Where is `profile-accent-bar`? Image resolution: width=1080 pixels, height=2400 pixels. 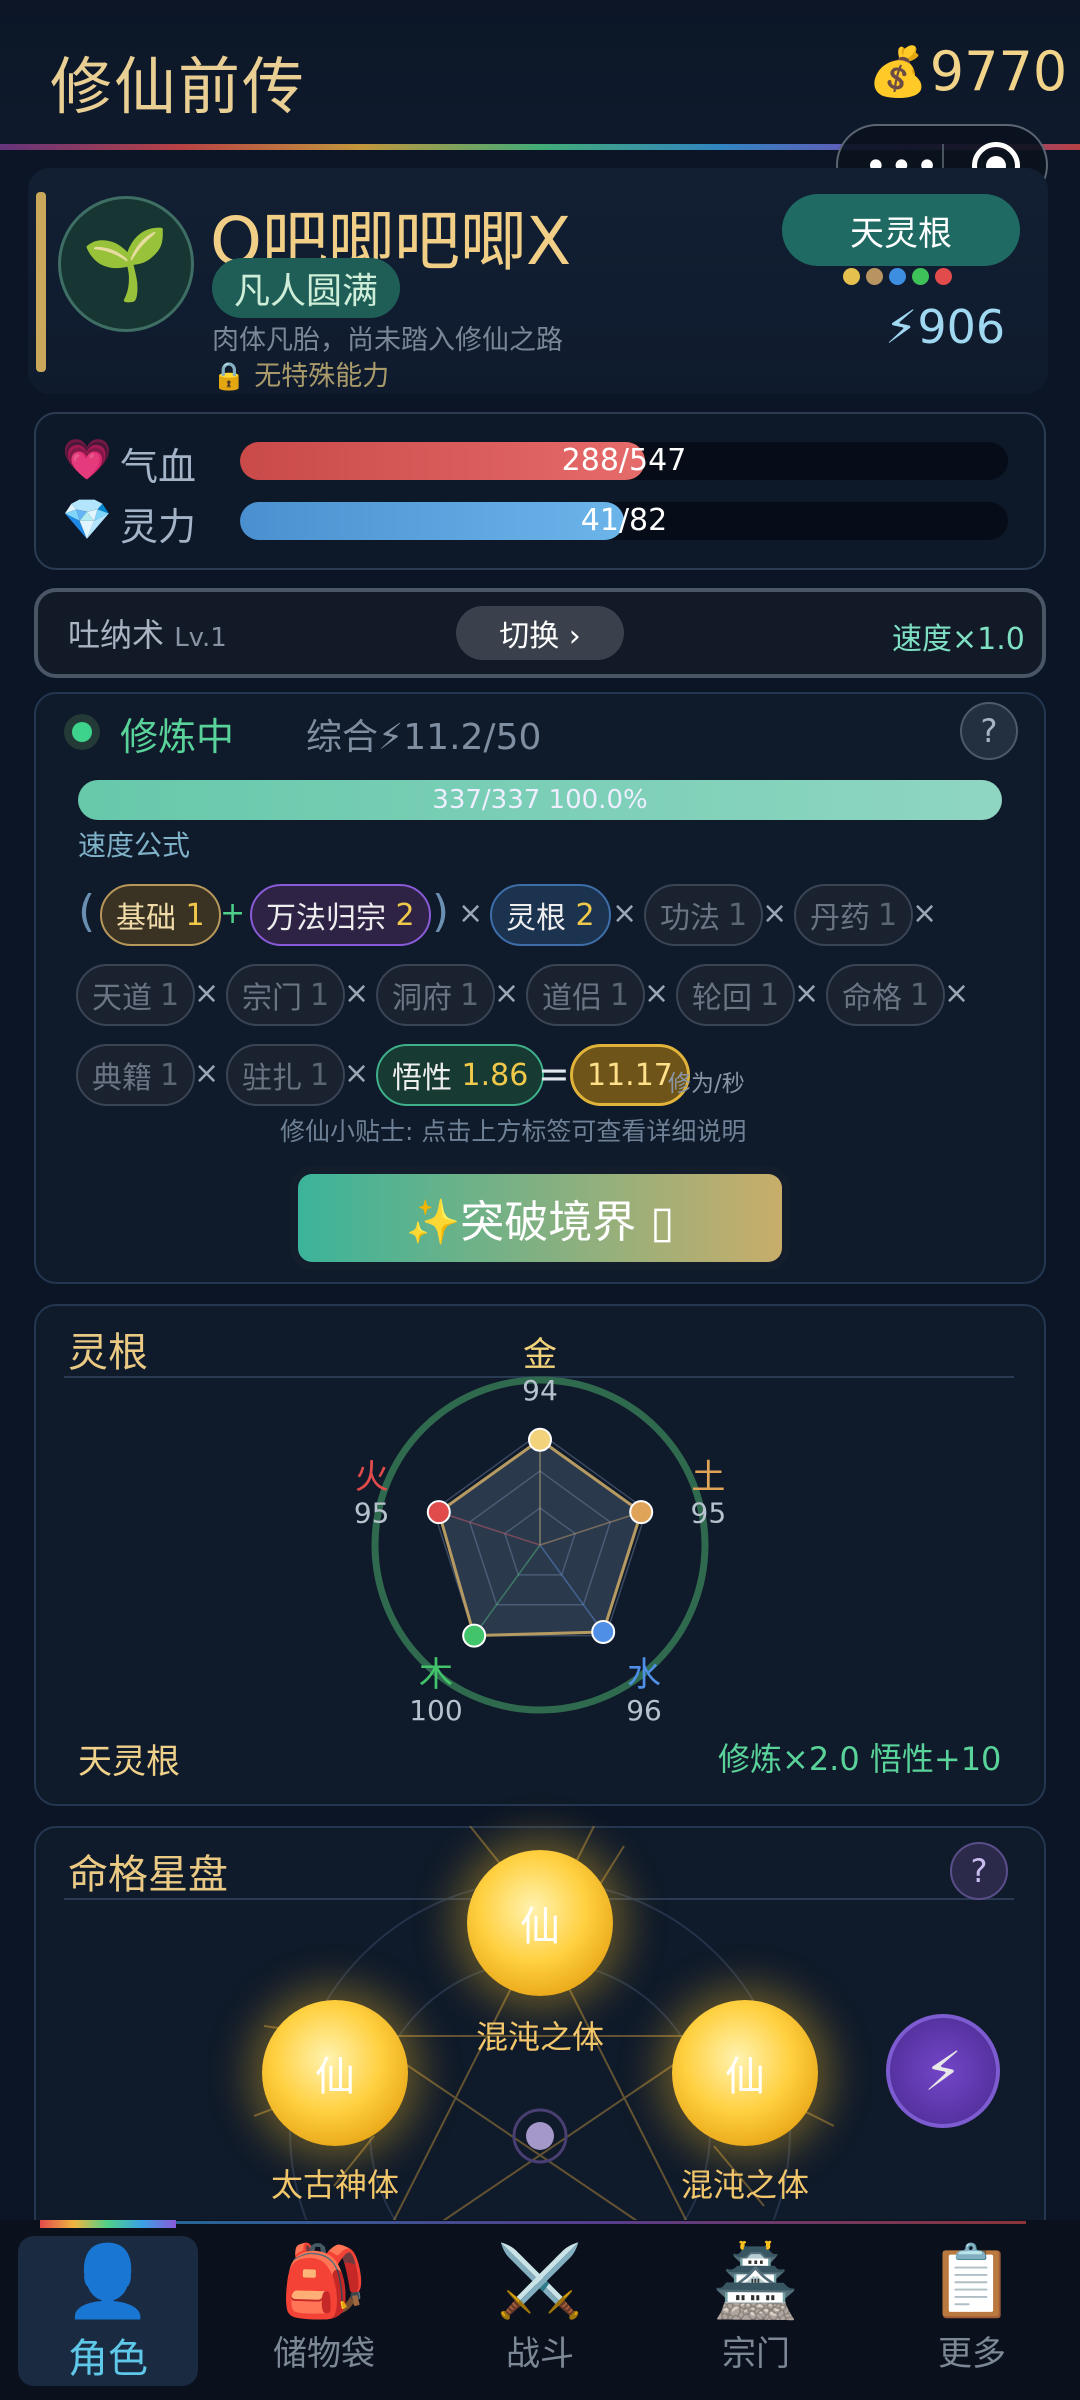 profile-accent-bar is located at coordinates (41, 282).